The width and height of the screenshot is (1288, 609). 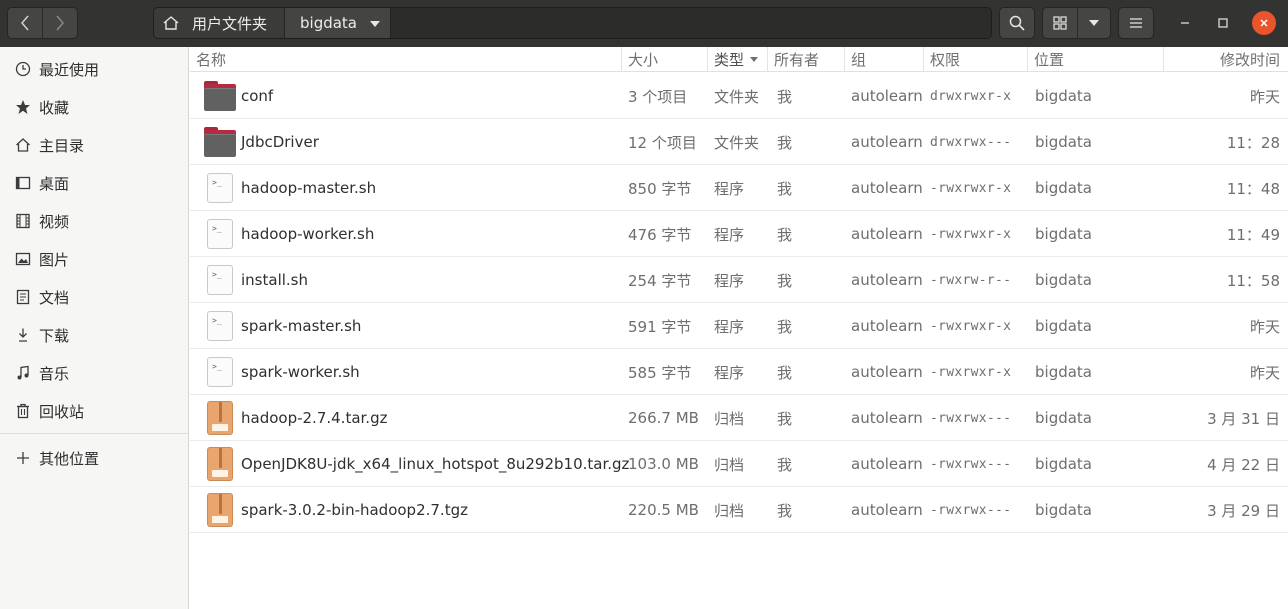 What do you see at coordinates (94, 107) in the screenshot?
I see `sidebar-item-starred: 收藏` at bounding box center [94, 107].